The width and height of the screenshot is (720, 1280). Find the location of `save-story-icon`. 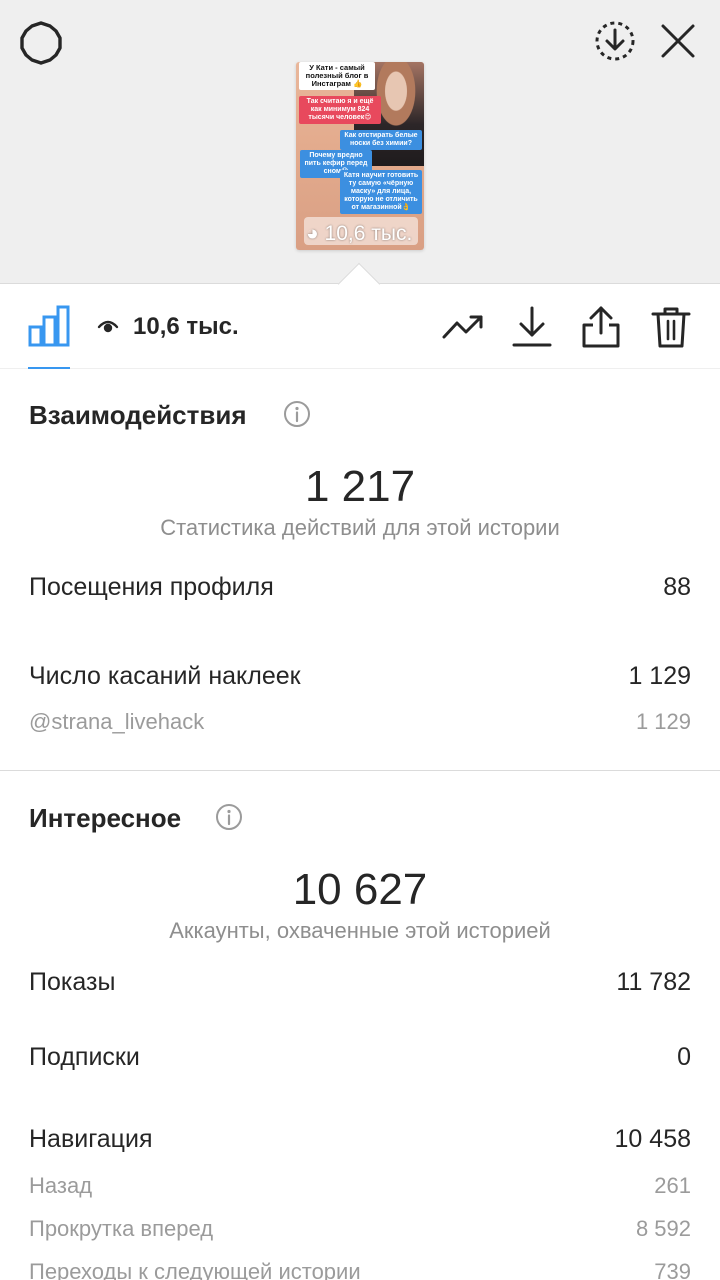

save-story-icon is located at coordinates (615, 41).